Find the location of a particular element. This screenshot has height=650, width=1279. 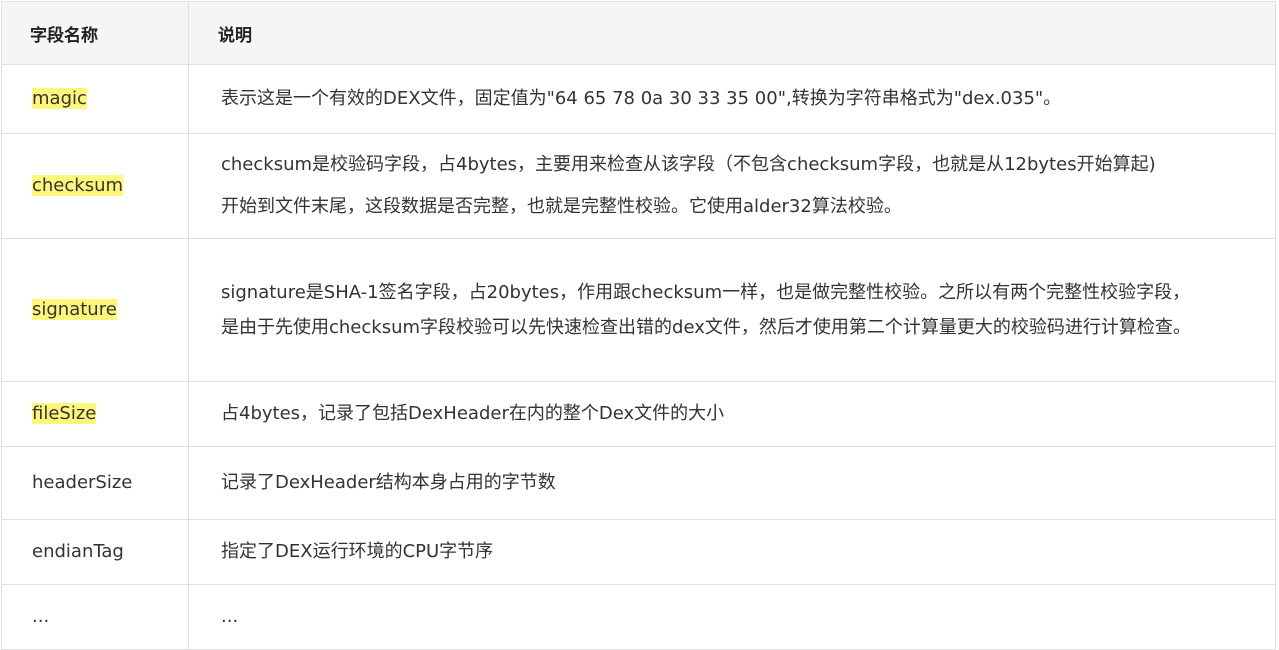

field-name-headersize: headerSize is located at coordinates (82, 482).